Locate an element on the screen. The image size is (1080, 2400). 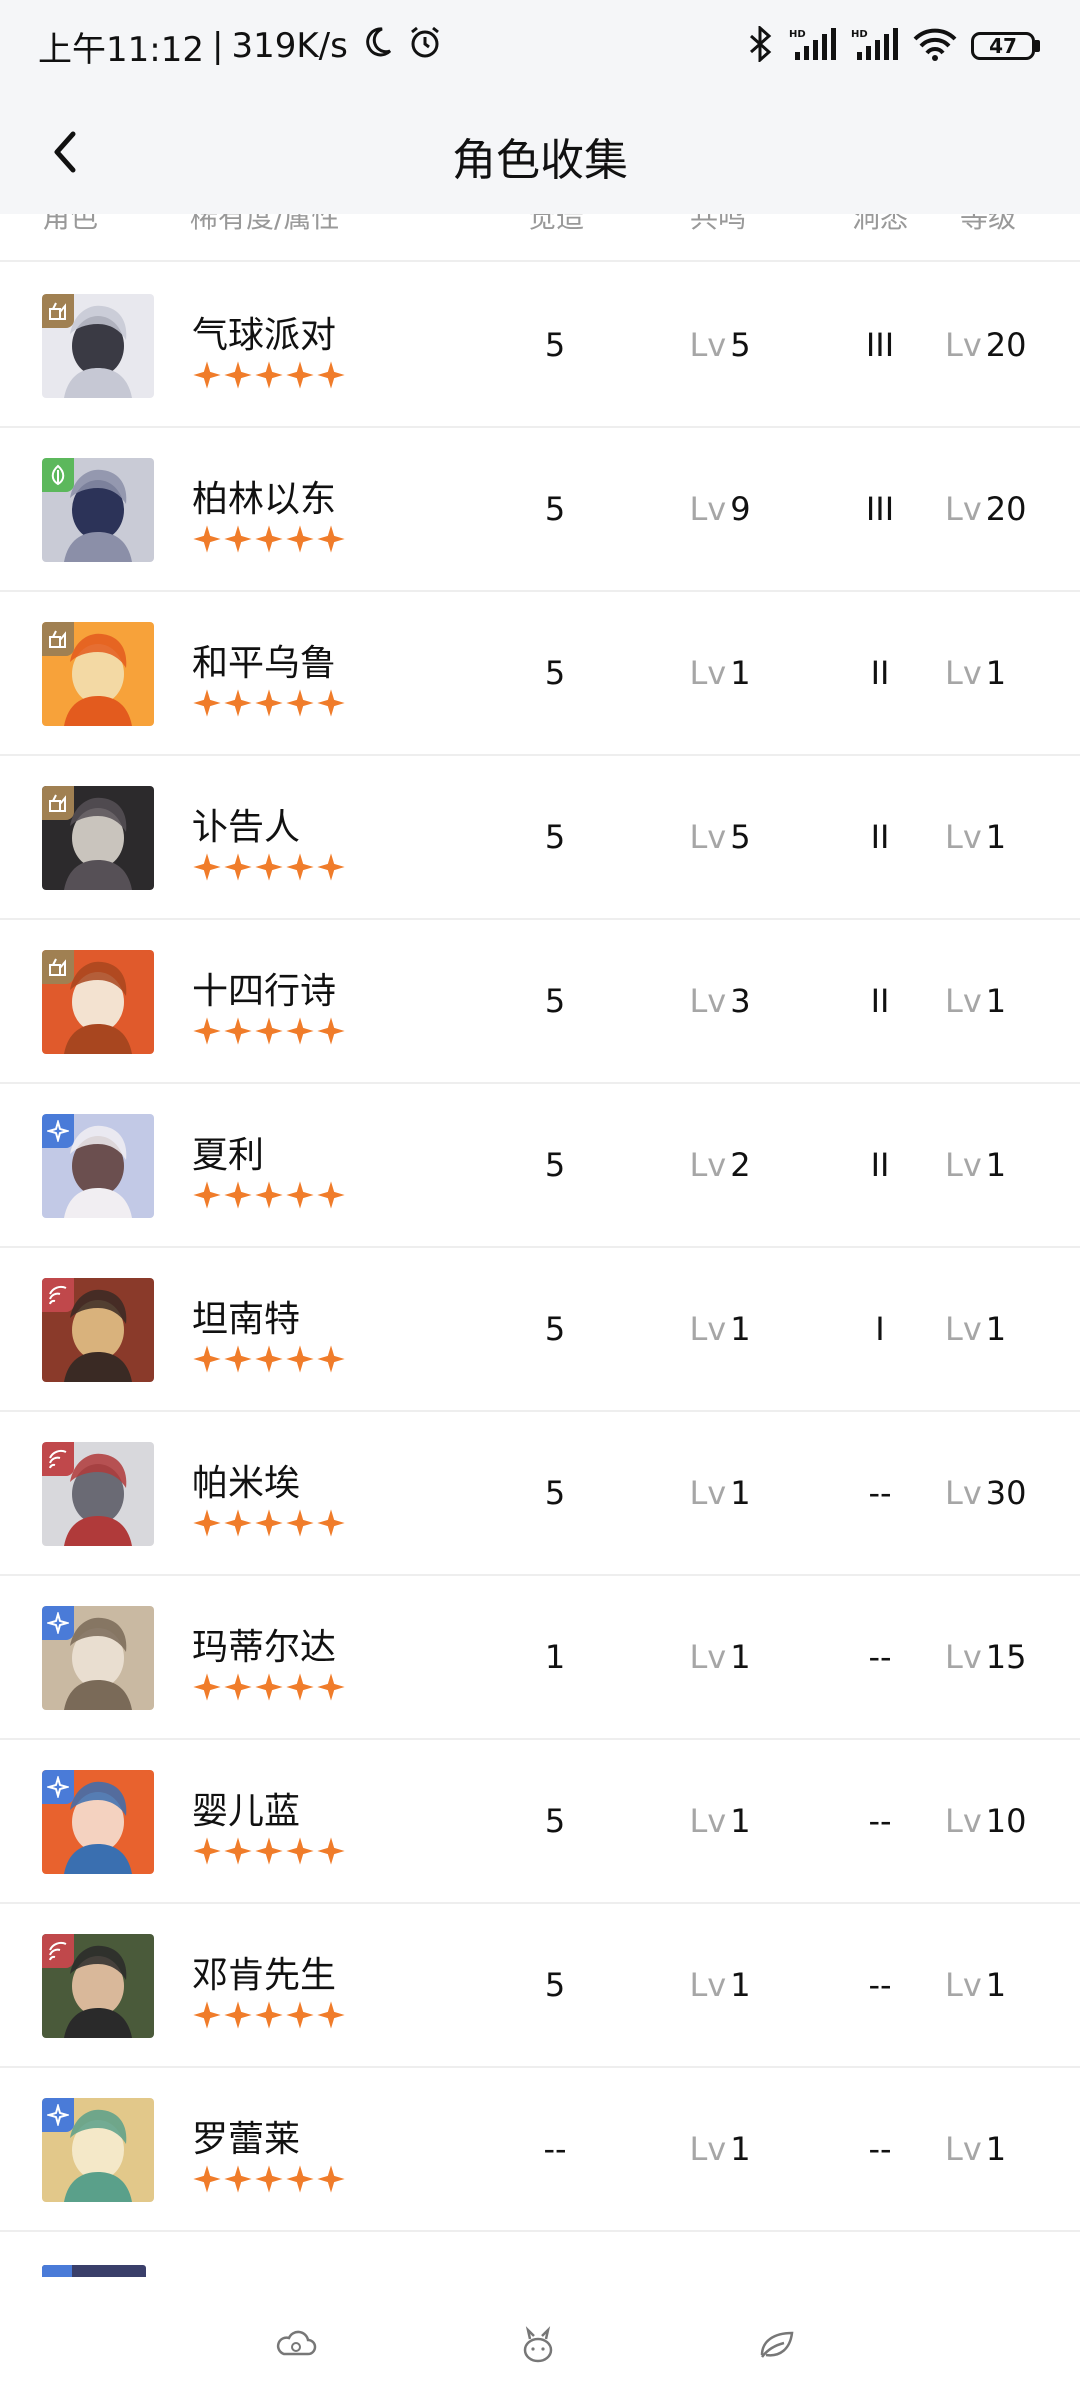
character-row: 婴儿蓝 5 Lv 1 -- Lv 10 is located at coordinates (540, 1822).